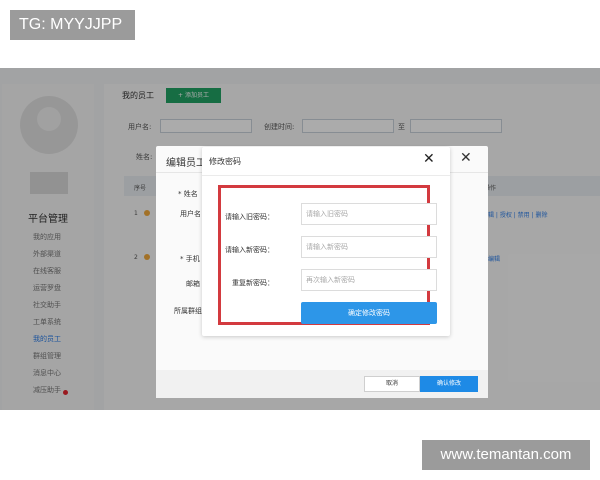 The height and width of the screenshot is (480, 600). What do you see at coordinates (449, 384) in the screenshot?
I see `confirm-edit-button: 确认修改` at bounding box center [449, 384].